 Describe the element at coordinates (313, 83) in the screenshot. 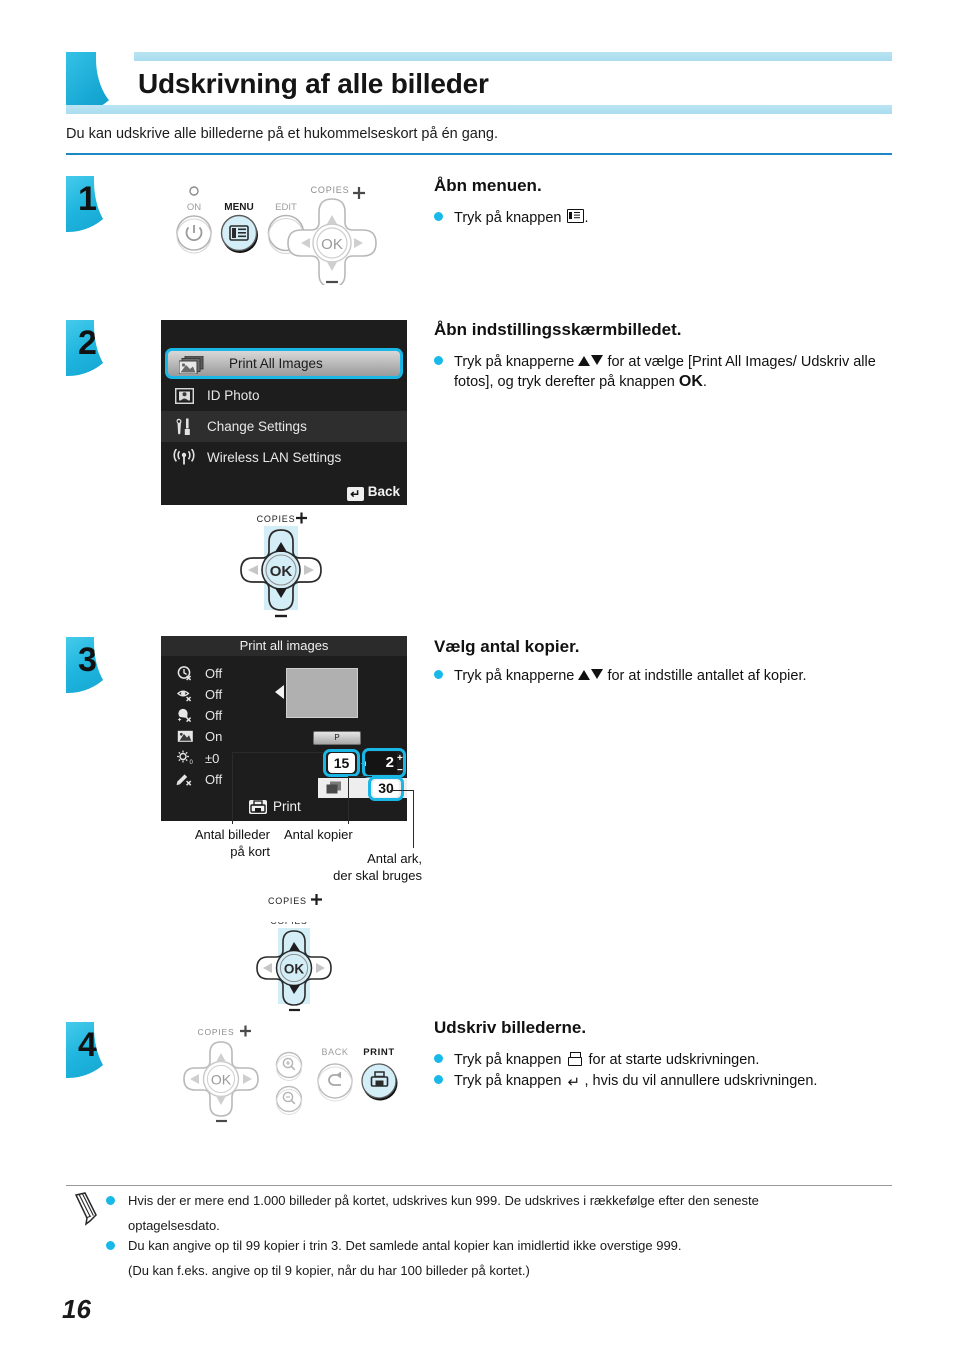

I see `page-title: Udskrivning af alle billeder` at that location.